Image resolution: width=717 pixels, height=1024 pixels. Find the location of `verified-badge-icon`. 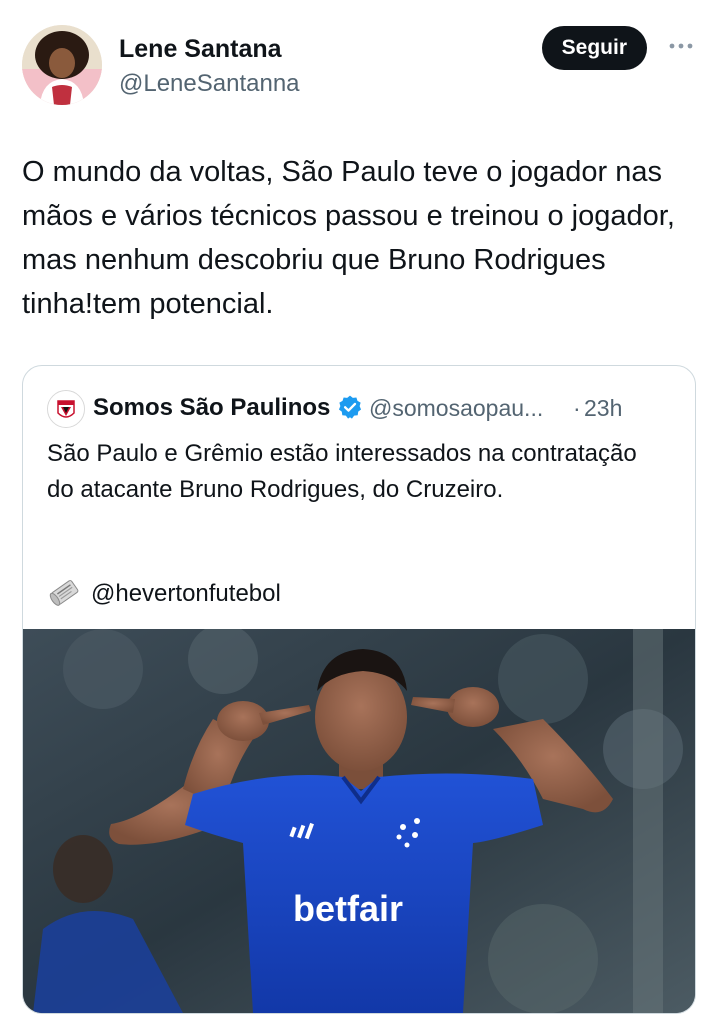

verified-badge-icon is located at coordinates (350, 407).